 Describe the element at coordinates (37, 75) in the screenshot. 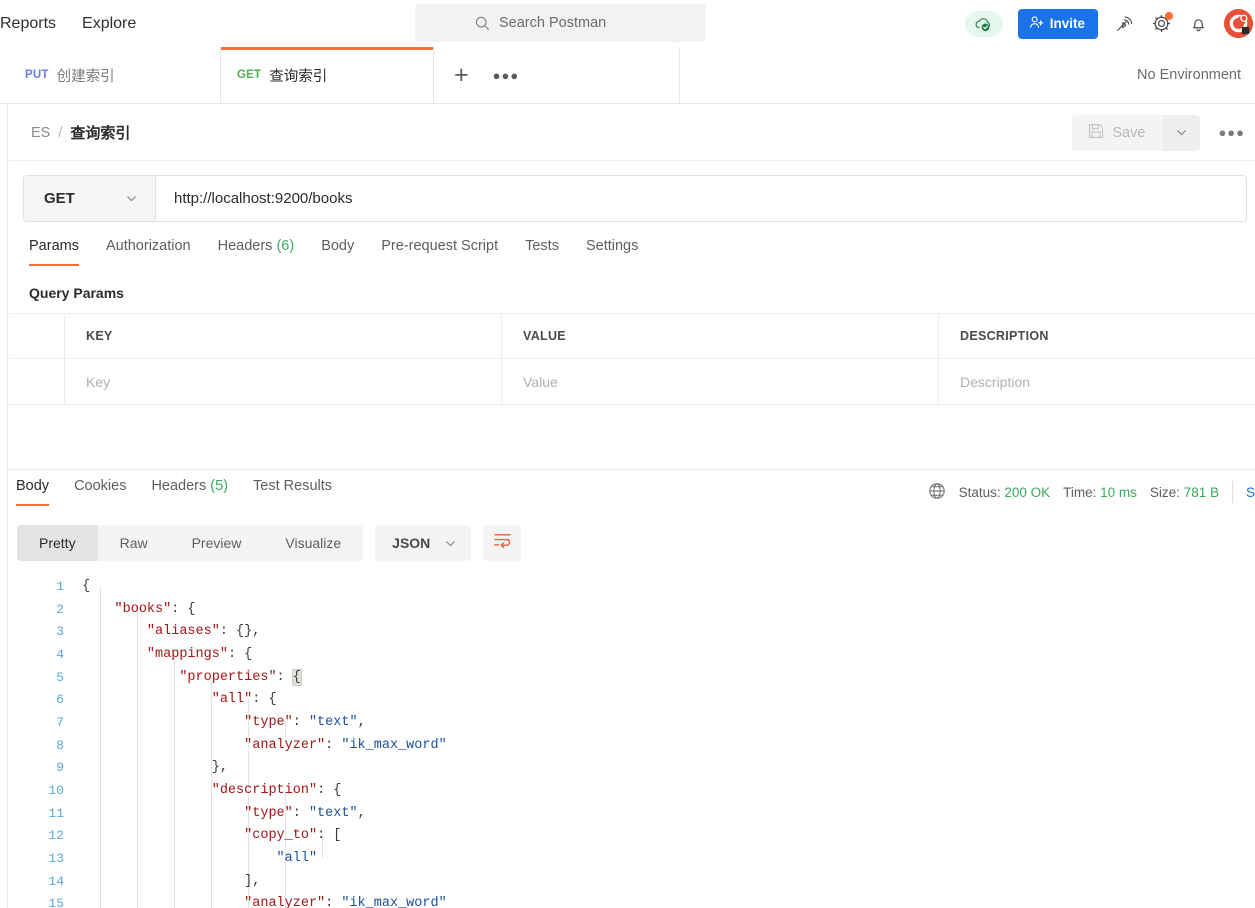

I see `tab-method-label: PUT` at that location.